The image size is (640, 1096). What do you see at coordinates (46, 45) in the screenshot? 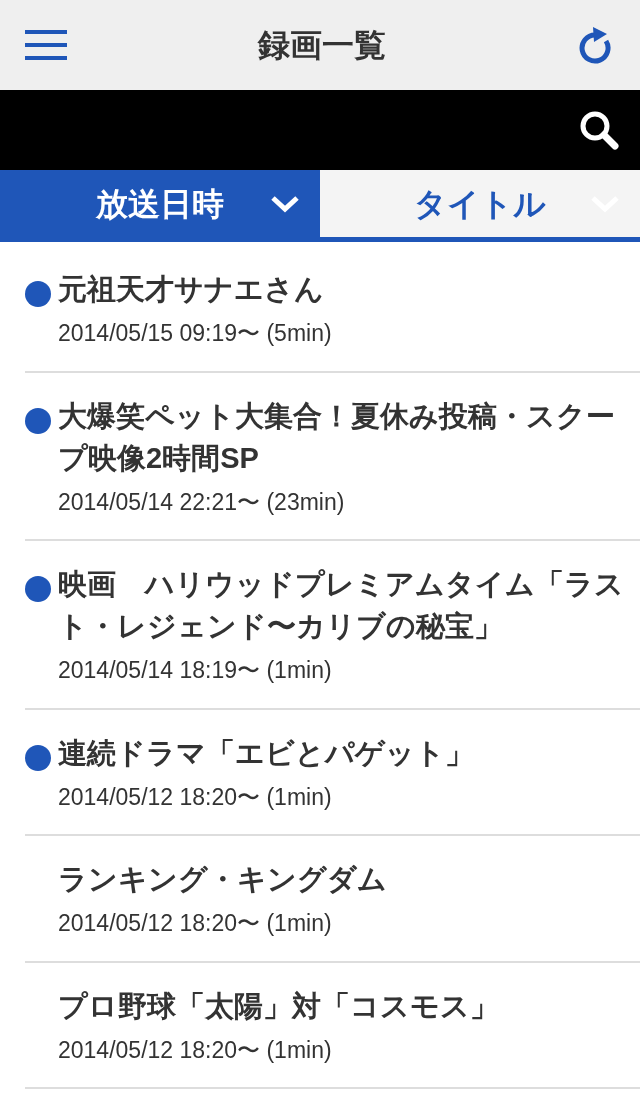
I see `menu-icon` at bounding box center [46, 45].